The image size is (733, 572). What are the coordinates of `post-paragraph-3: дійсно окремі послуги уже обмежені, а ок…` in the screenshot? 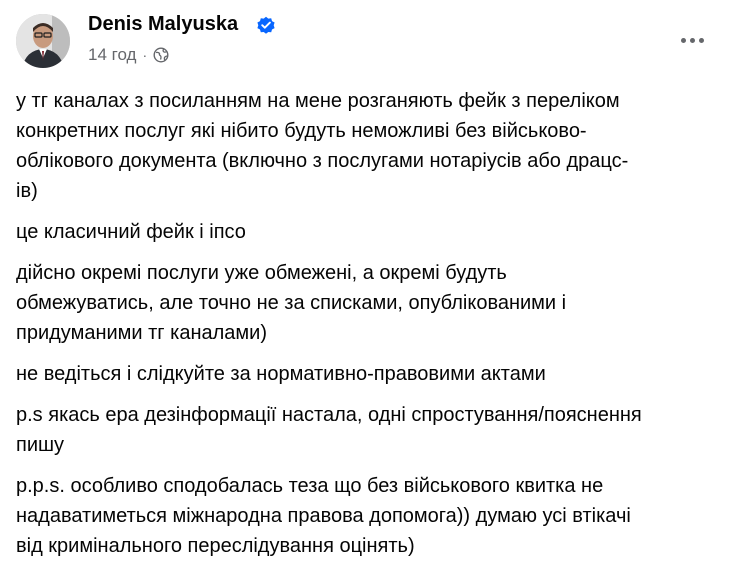 It's located at (291, 303).